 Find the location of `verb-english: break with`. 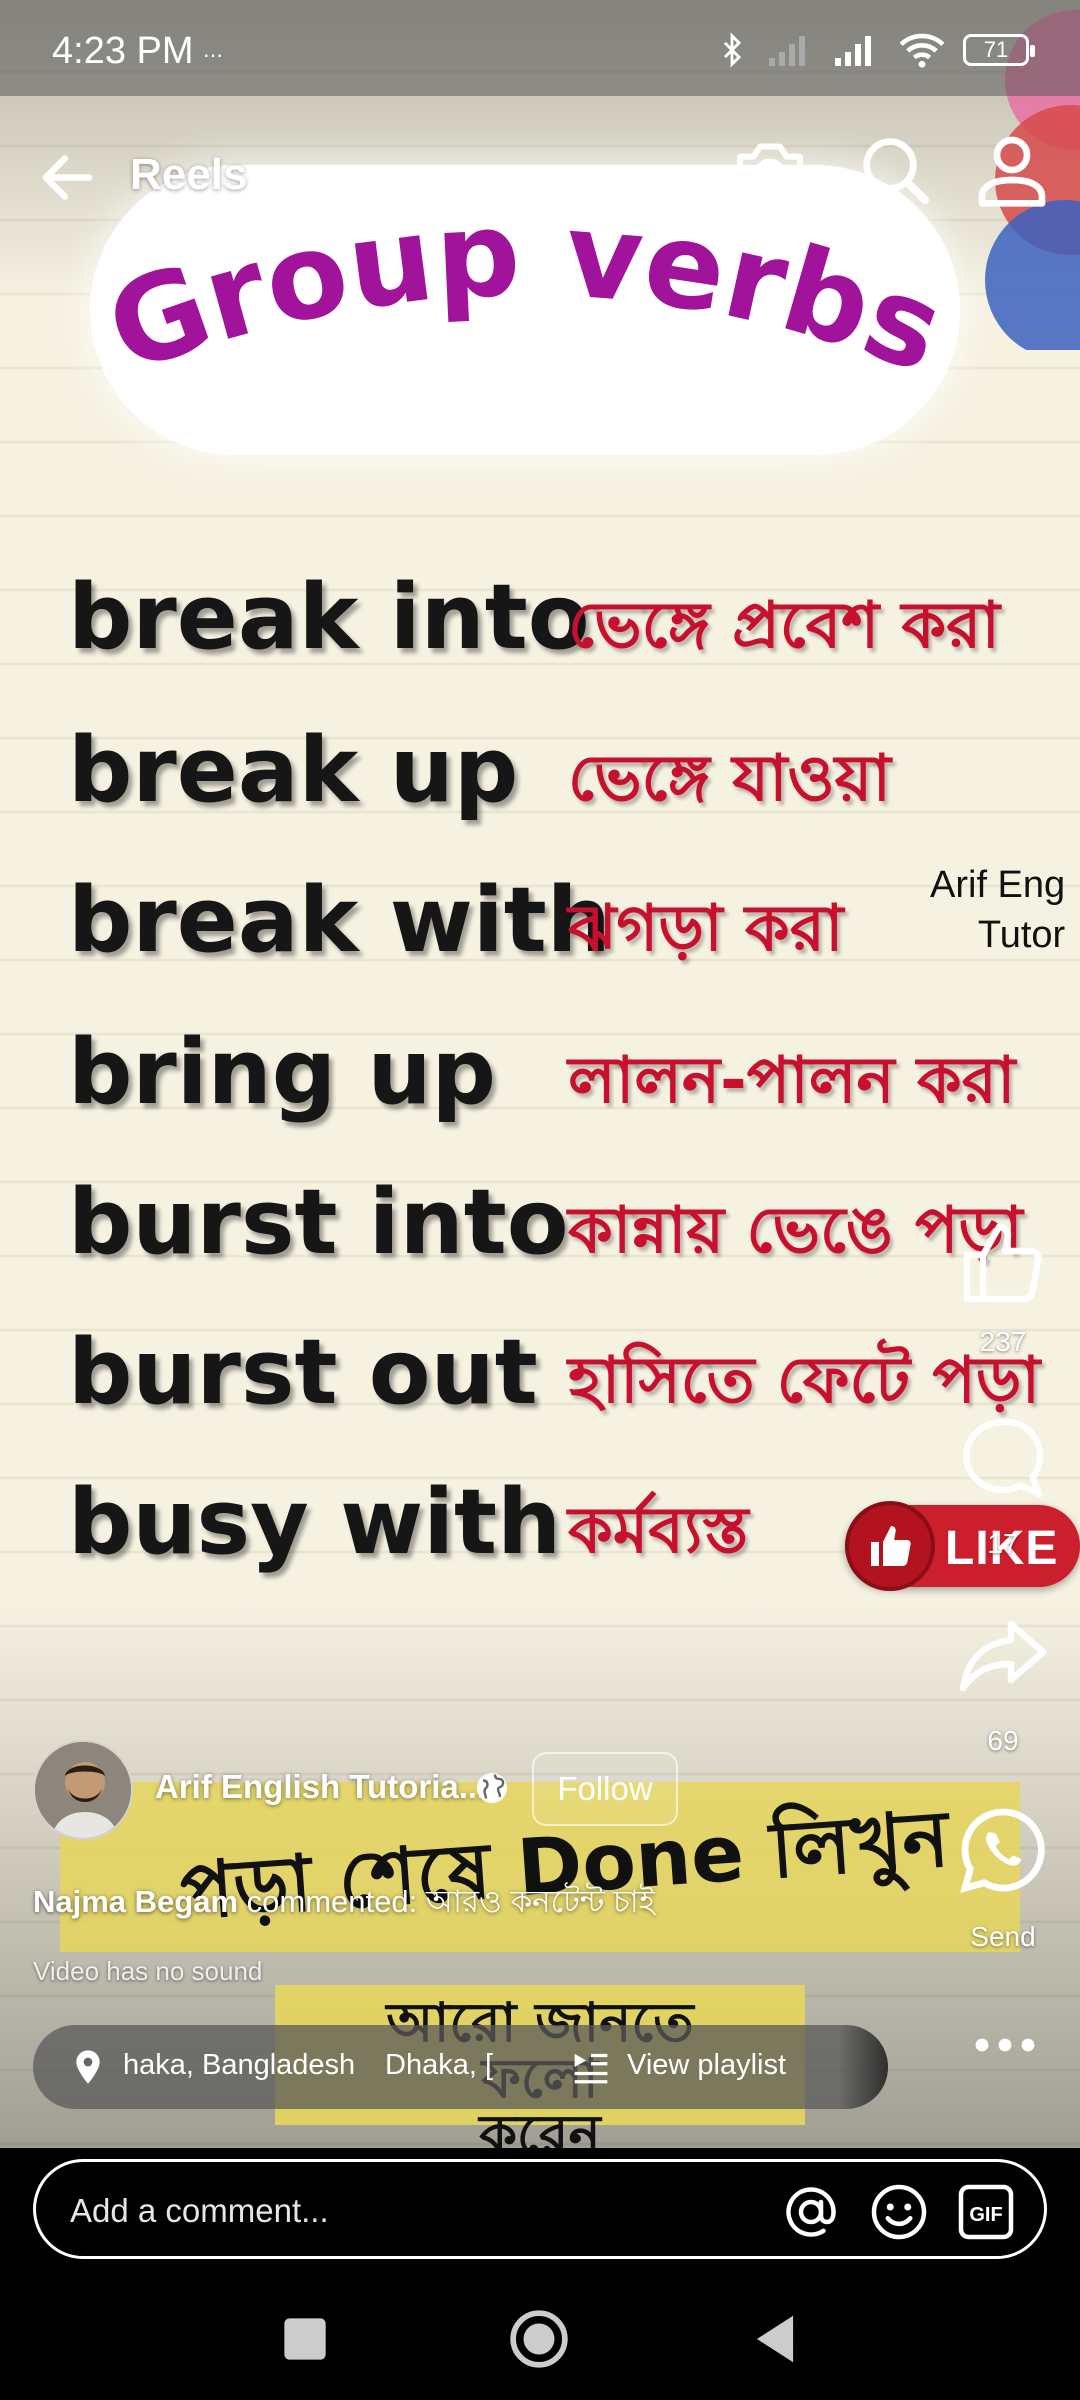

verb-english: break with is located at coordinates (339, 920).